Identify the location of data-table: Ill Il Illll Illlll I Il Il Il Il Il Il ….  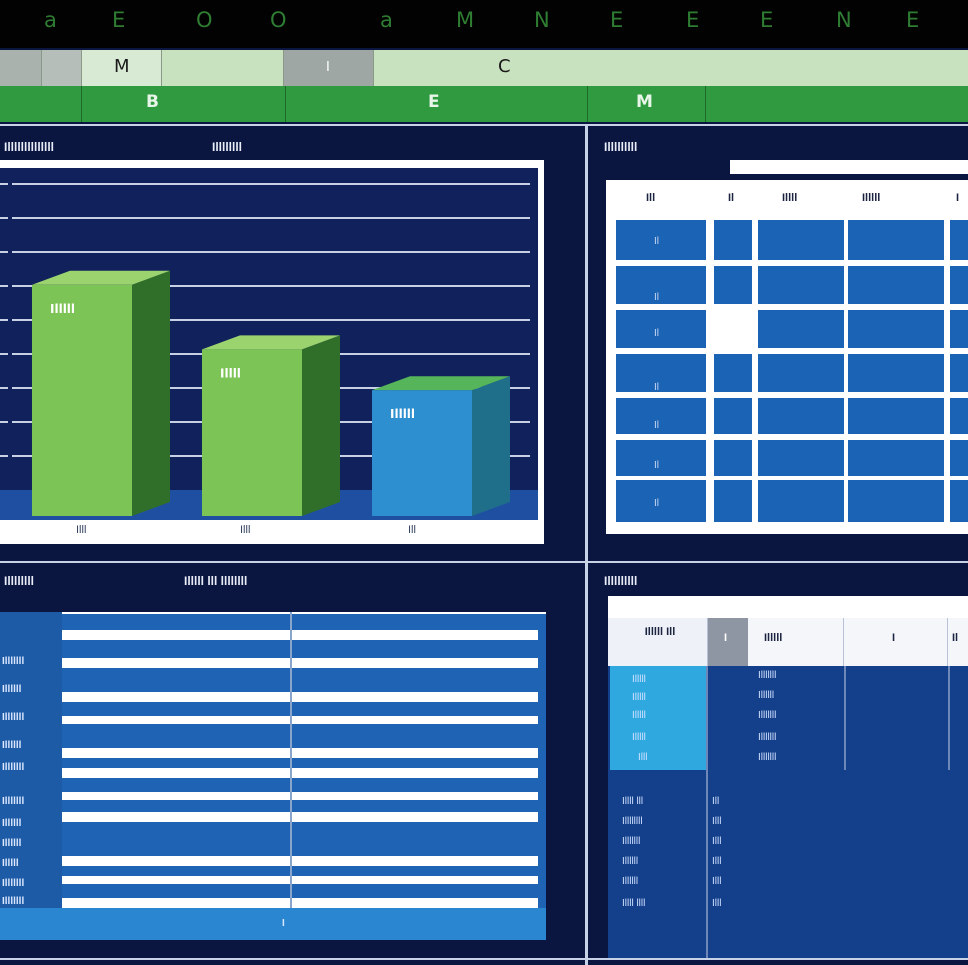
(787, 357).